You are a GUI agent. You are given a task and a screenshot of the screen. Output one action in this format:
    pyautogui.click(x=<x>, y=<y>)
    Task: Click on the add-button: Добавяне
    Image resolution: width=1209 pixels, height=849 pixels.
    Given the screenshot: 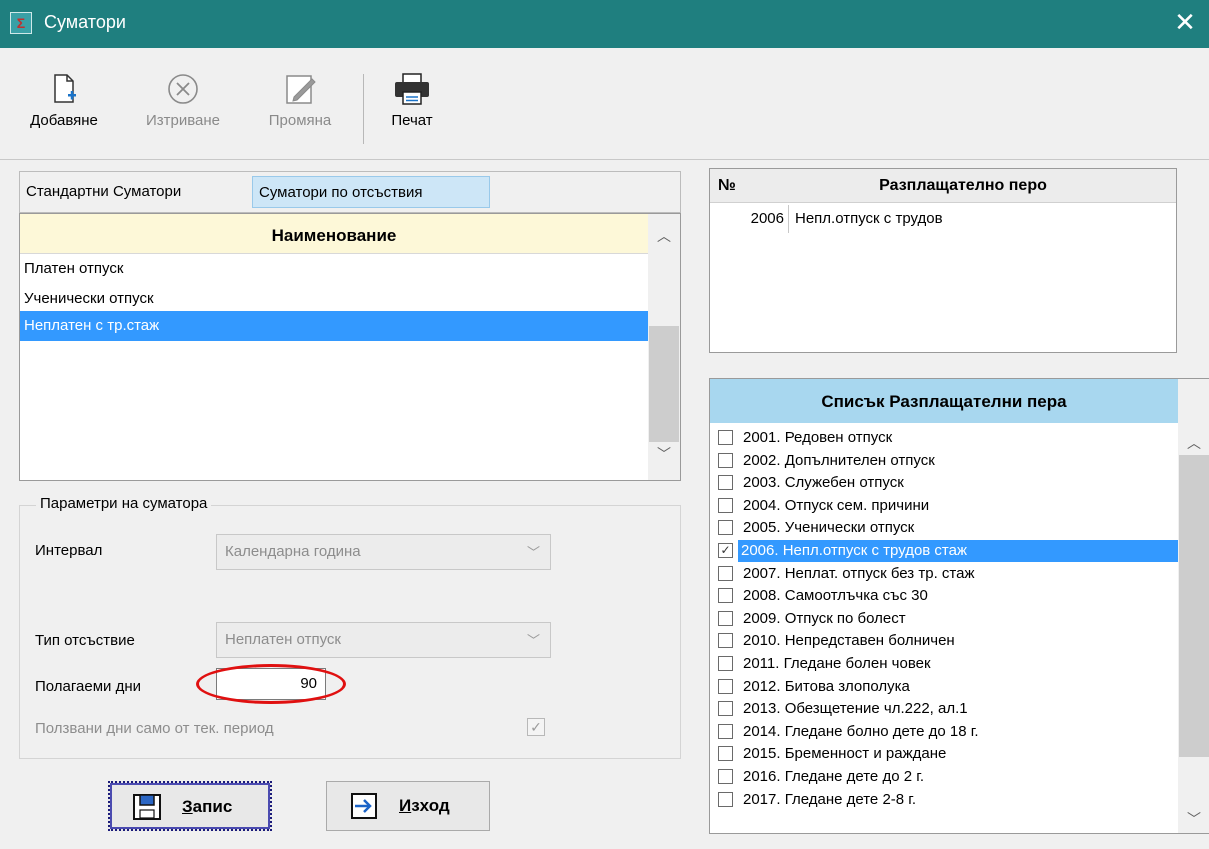 What is the action you would take?
    pyautogui.click(x=64, y=108)
    